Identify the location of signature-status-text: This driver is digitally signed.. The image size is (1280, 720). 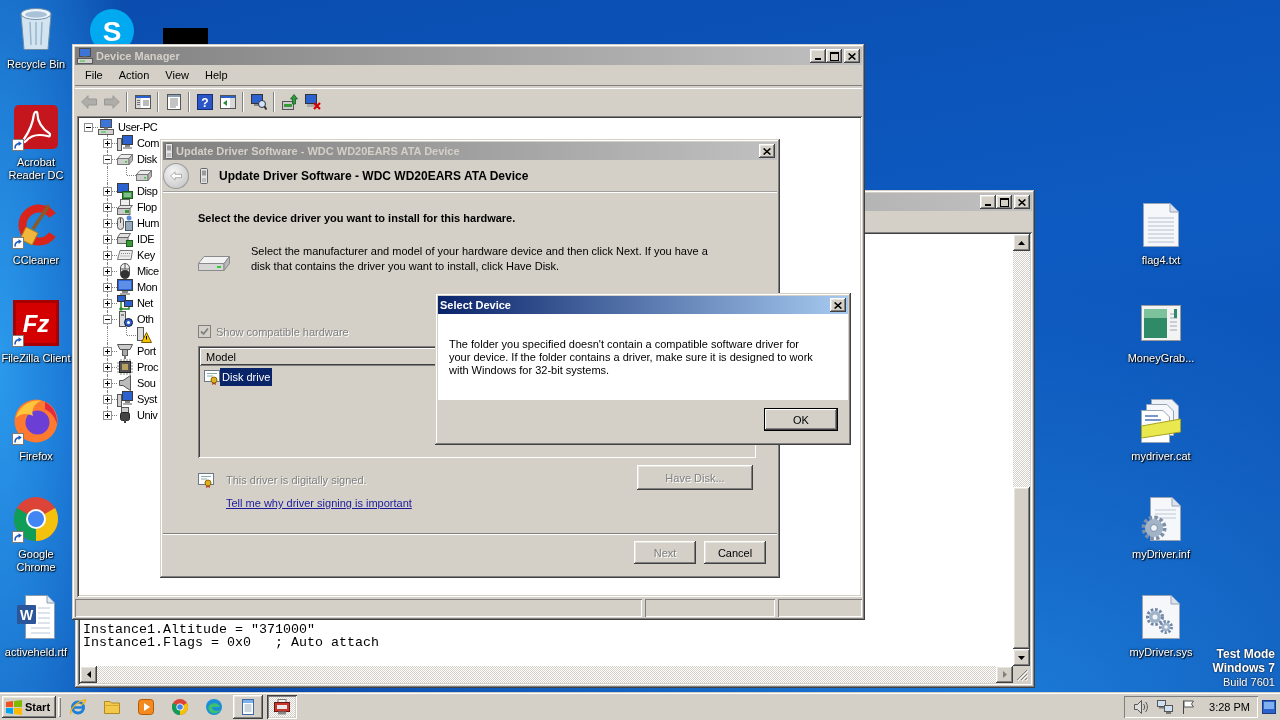
(296, 480).